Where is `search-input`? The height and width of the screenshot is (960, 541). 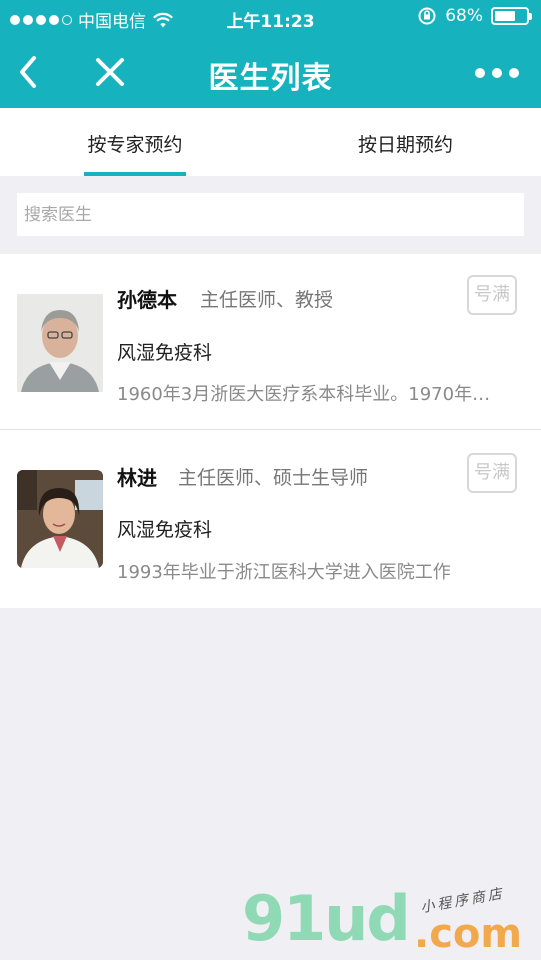
search-input is located at coordinates (270, 214).